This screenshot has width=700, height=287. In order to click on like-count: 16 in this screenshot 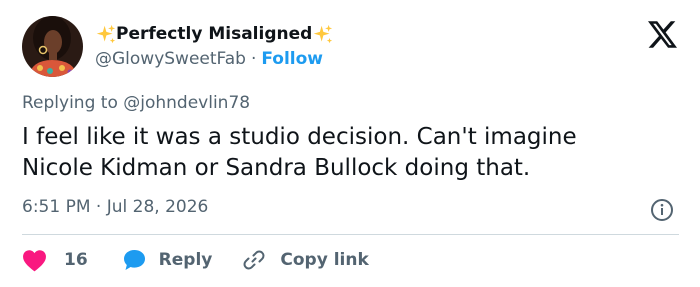, I will do `click(76, 260)`.